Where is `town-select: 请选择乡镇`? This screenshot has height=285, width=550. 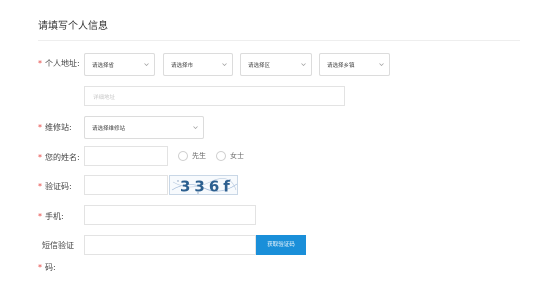
town-select: 请选择乡镇 is located at coordinates (354, 64).